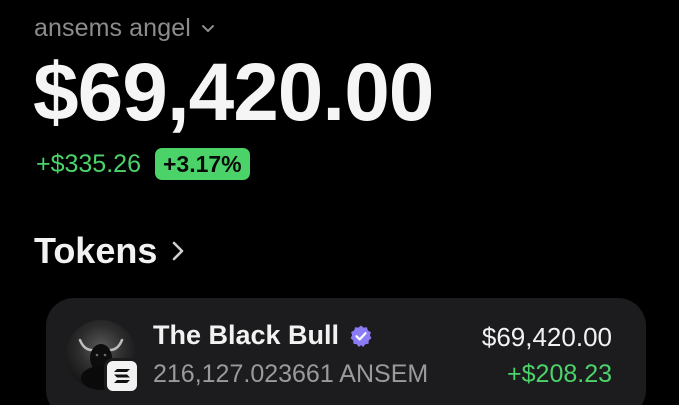 This screenshot has width=679, height=405. Describe the element at coordinates (143, 164) in the screenshot. I see `balance-change-row: +$335.26 +3.17%` at that location.